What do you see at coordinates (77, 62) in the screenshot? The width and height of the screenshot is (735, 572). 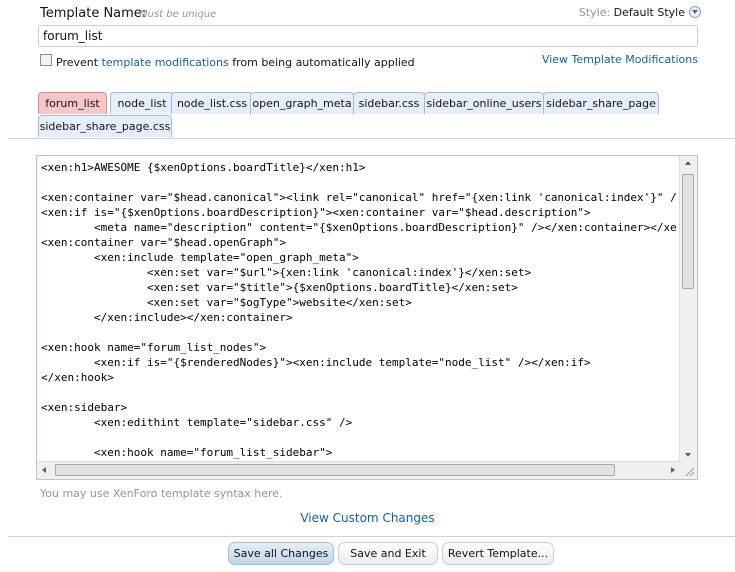 I see `prevent-prefix: Prevent` at bounding box center [77, 62].